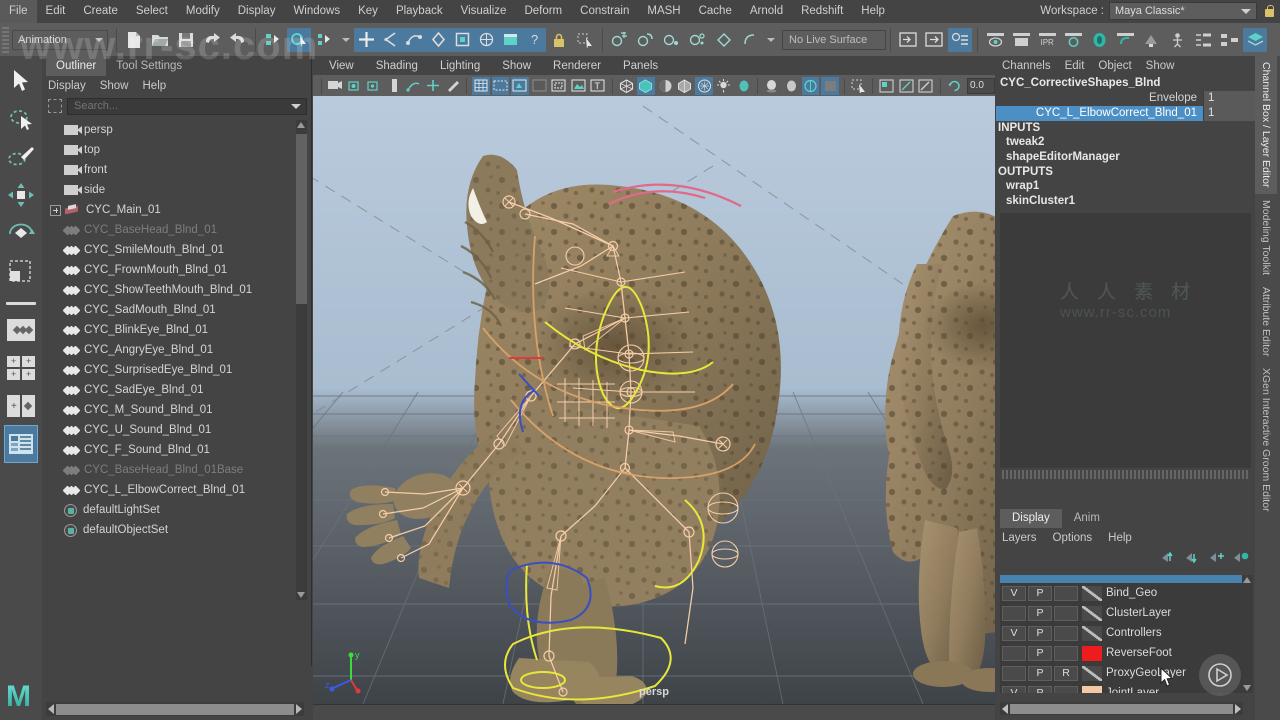  Describe the element at coordinates (1238, 708) in the screenshot. I see `scroll-right-arrow-icon` at that location.